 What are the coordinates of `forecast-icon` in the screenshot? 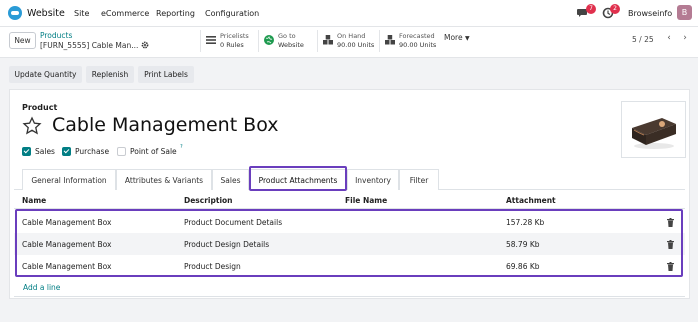 It's located at (390, 40).